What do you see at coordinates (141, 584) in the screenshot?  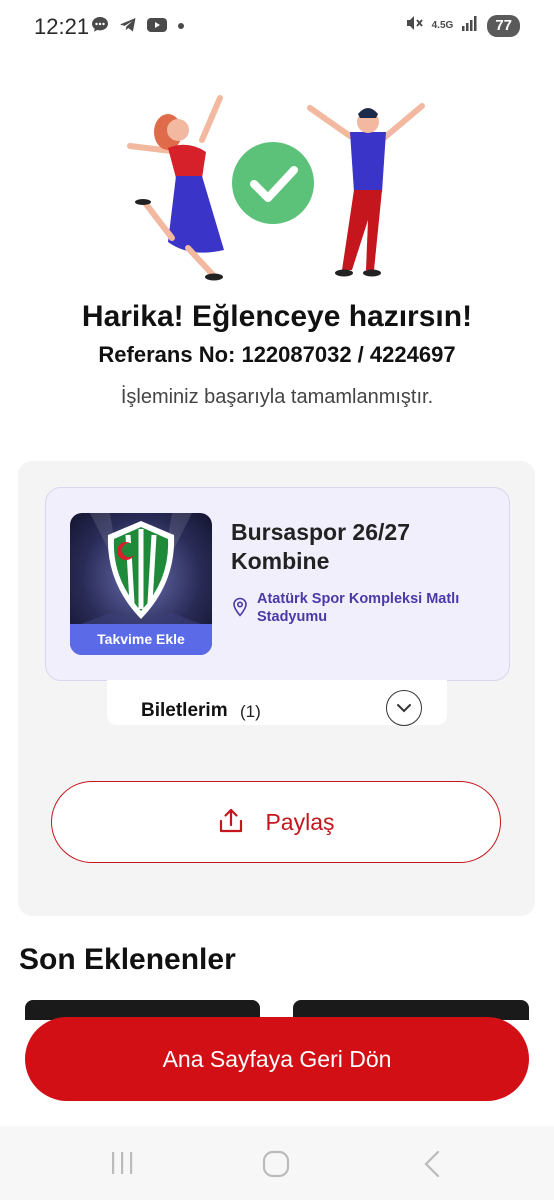 I see `event-thumbnail: Takvime Ekle` at bounding box center [141, 584].